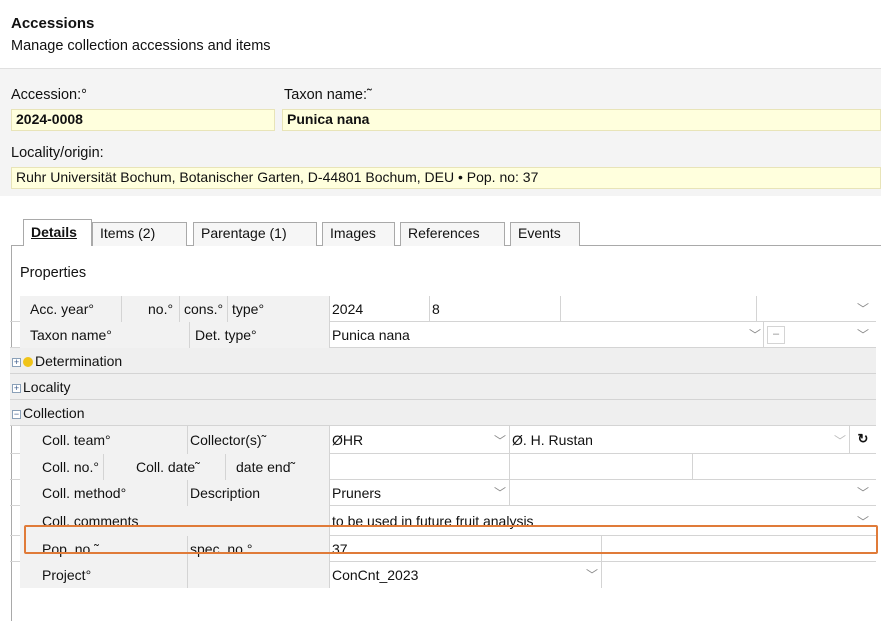  What do you see at coordinates (143, 120) in the screenshot?
I see `accession-field: 2024-0008` at bounding box center [143, 120].